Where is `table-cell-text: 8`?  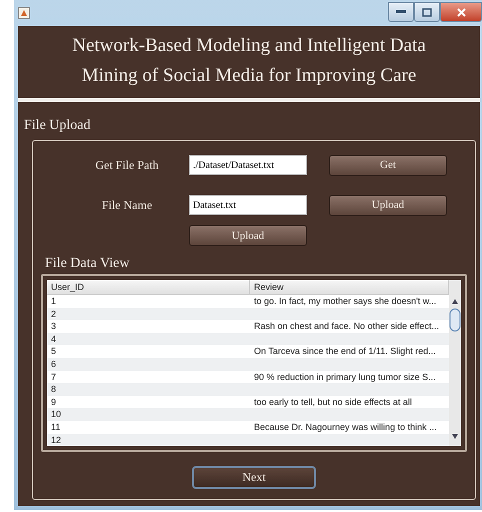 table-cell-text: 8 is located at coordinates (54, 389).